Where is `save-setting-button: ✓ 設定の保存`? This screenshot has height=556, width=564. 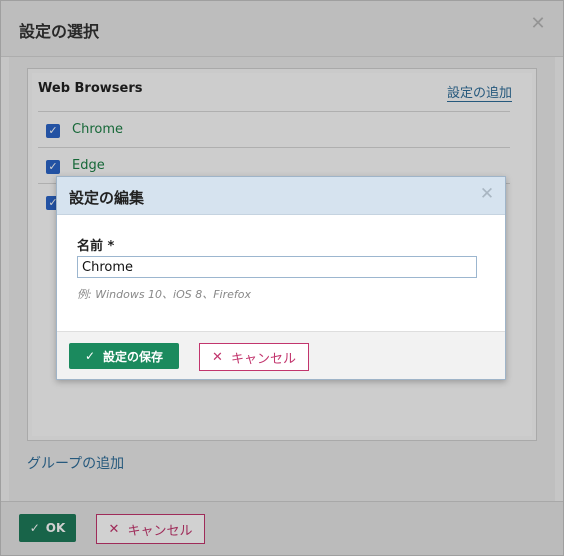 save-setting-button: ✓ 設定の保存 is located at coordinates (124, 356).